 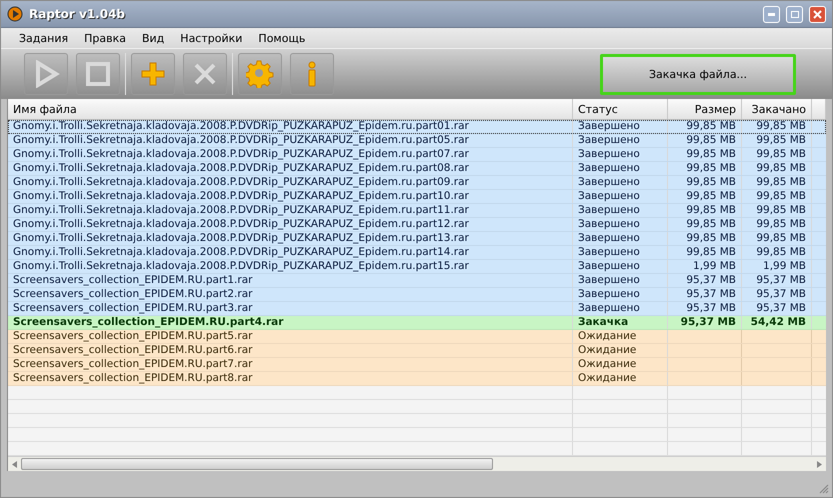 I want to click on file-row: Gnomy.i.Trolli.Sekretnaja.kladovaja.2008.P.DVDRip_PUZKARAPUZ_Epidem.ru.part07.rar Завершено 99,85 MB 99,85 MB, so click(x=417, y=155).